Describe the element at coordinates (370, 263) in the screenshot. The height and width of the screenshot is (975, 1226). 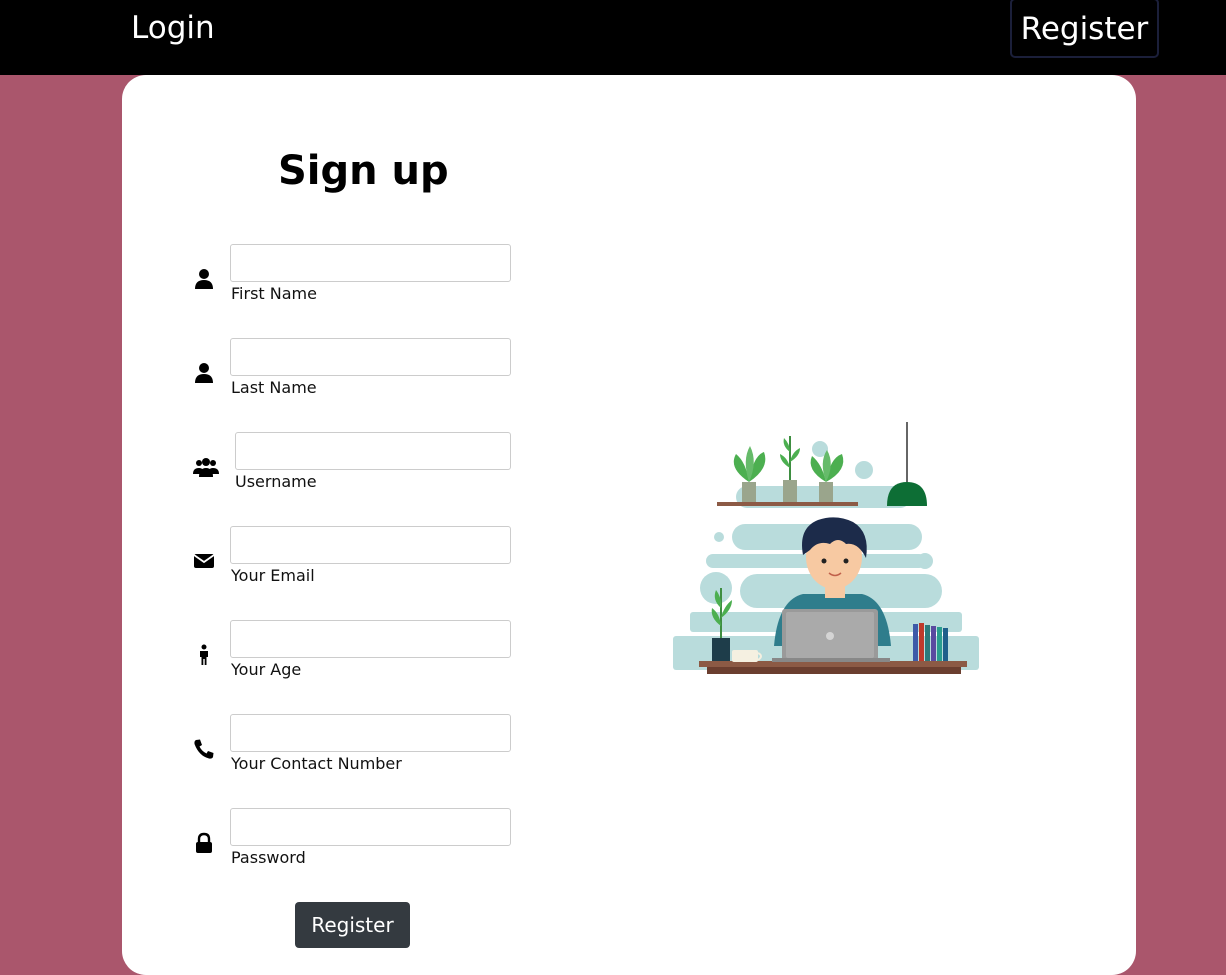
I see `first-name-input` at that location.